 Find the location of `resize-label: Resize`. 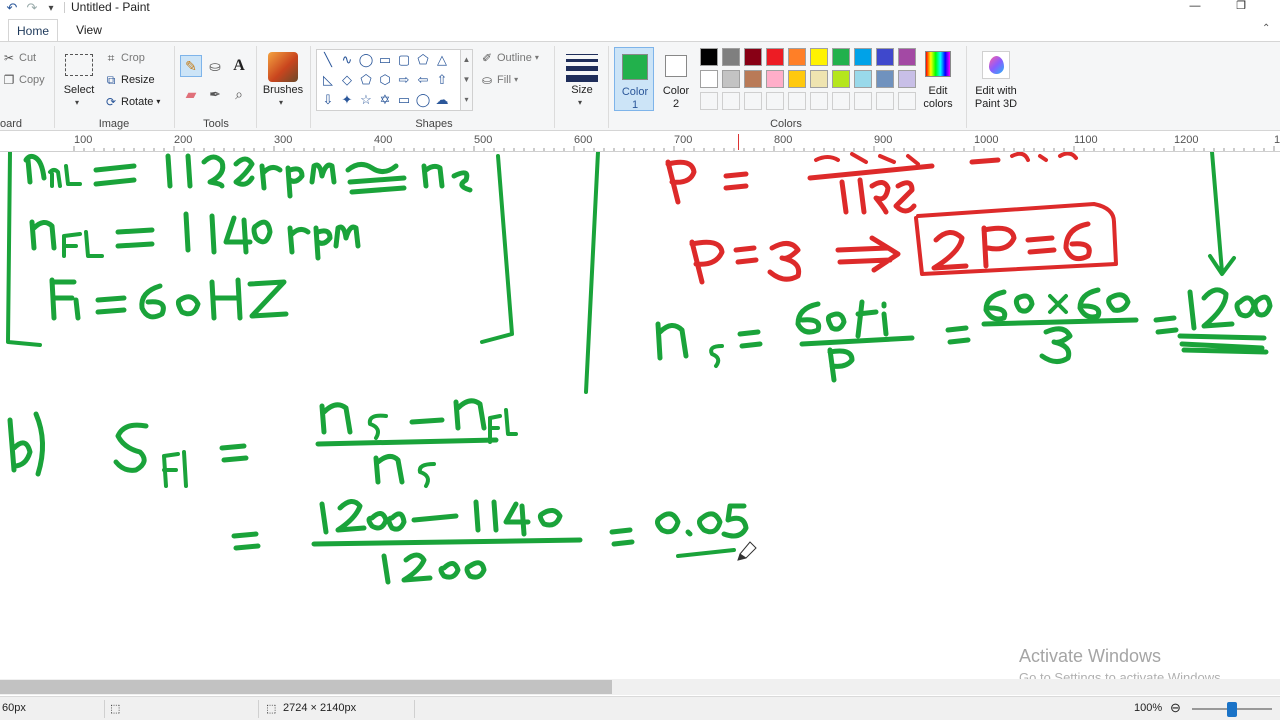

resize-label: Resize is located at coordinates (138, 80).